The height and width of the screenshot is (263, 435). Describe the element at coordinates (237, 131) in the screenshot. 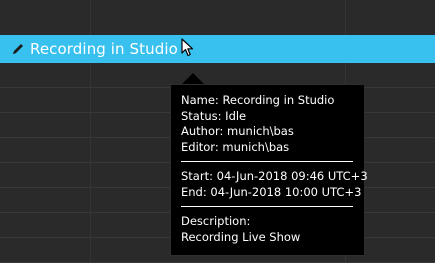

I see `tooltip-author: Author: munich\bas` at that location.